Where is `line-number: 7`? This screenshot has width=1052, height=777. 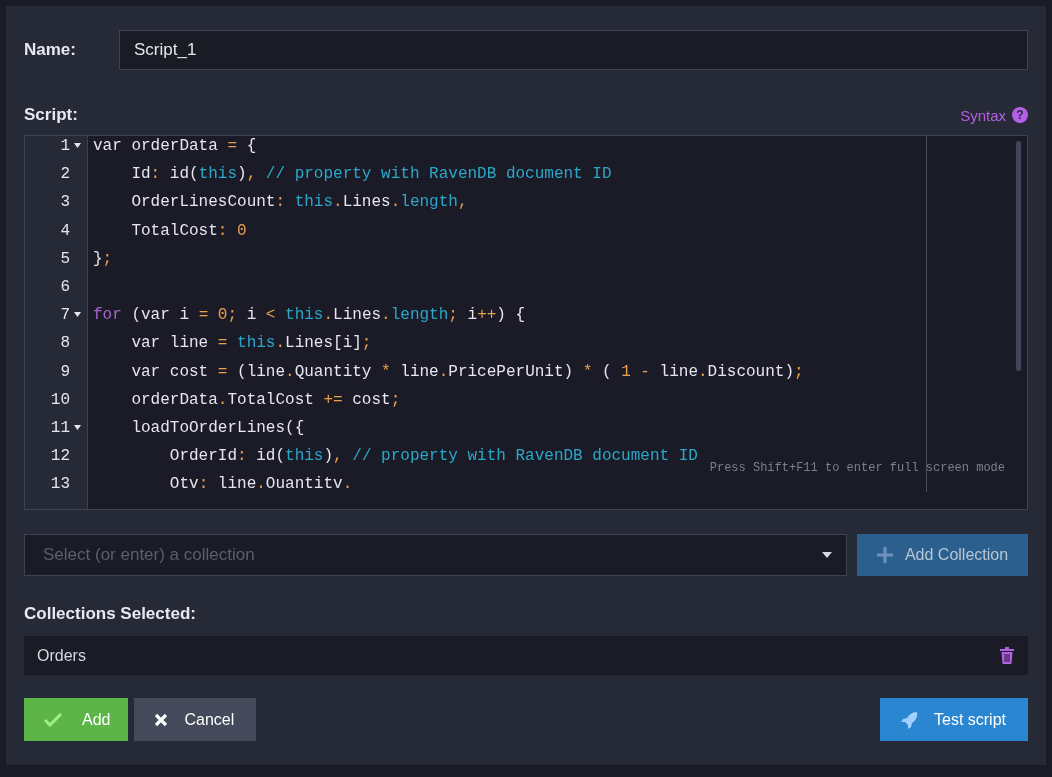 line-number: 7 is located at coordinates (65, 315).